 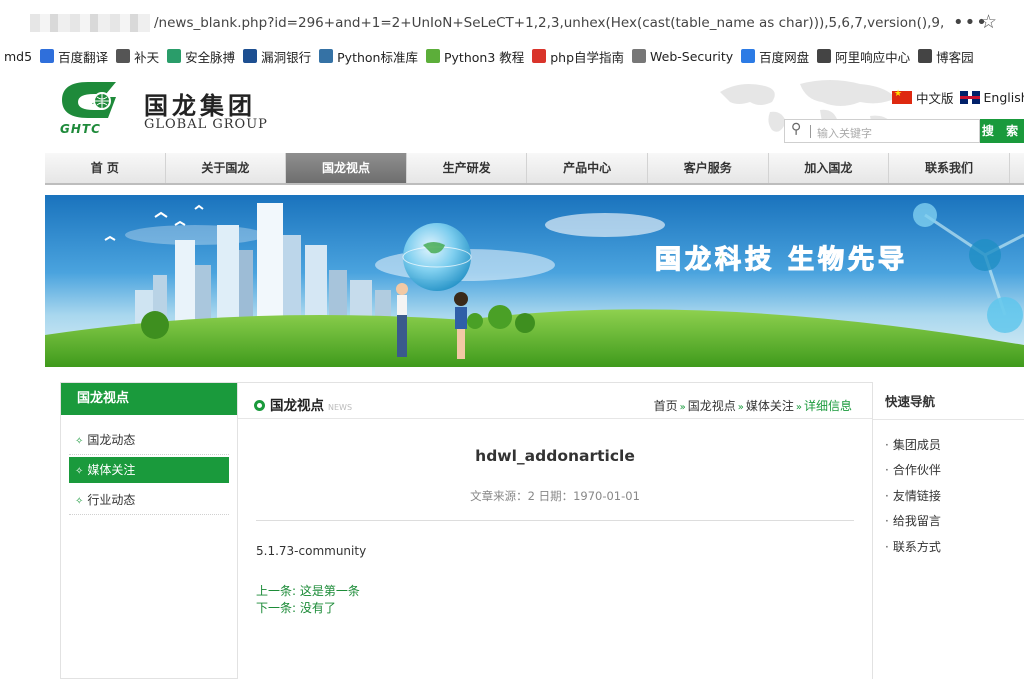 What do you see at coordinates (935, 97) in the screenshot?
I see `lang-chinese-link: 中文版` at bounding box center [935, 97].